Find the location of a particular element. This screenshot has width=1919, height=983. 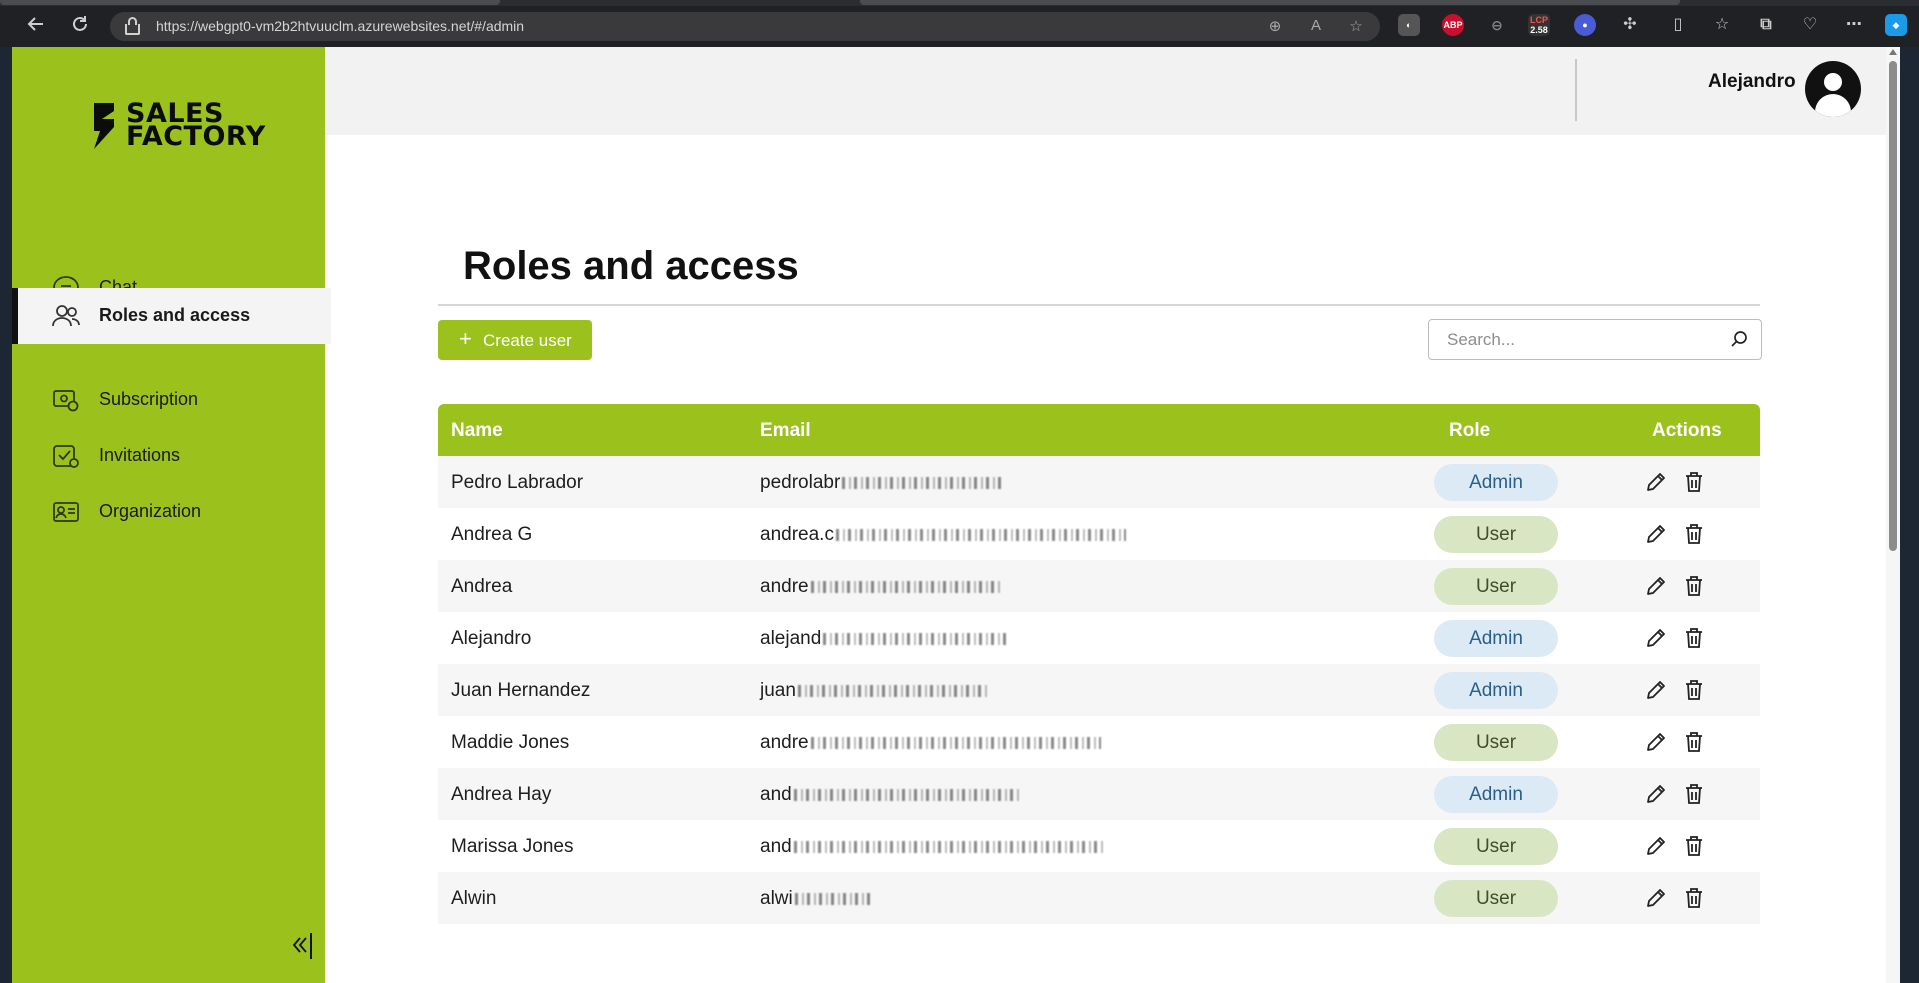

users-icon is located at coordinates (66, 316).